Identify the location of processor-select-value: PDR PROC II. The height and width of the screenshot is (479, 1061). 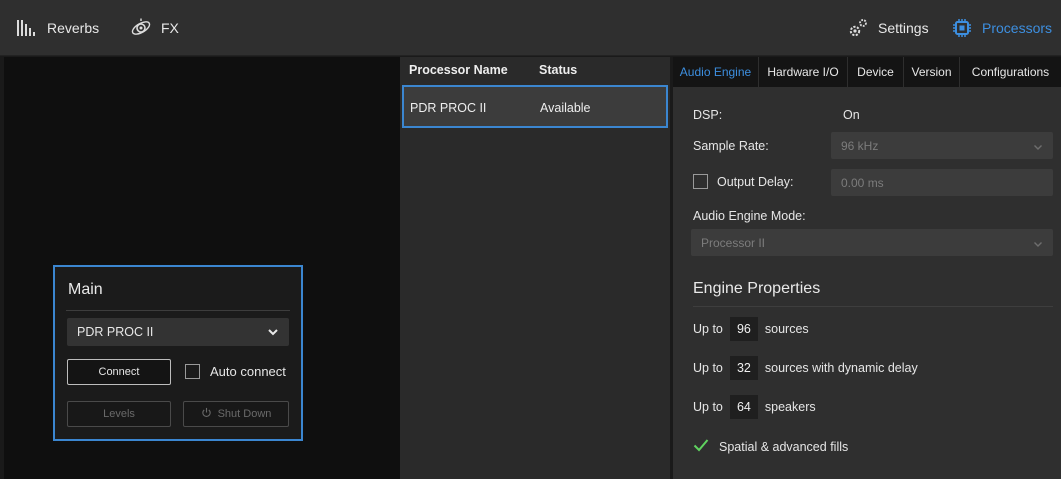
(115, 332).